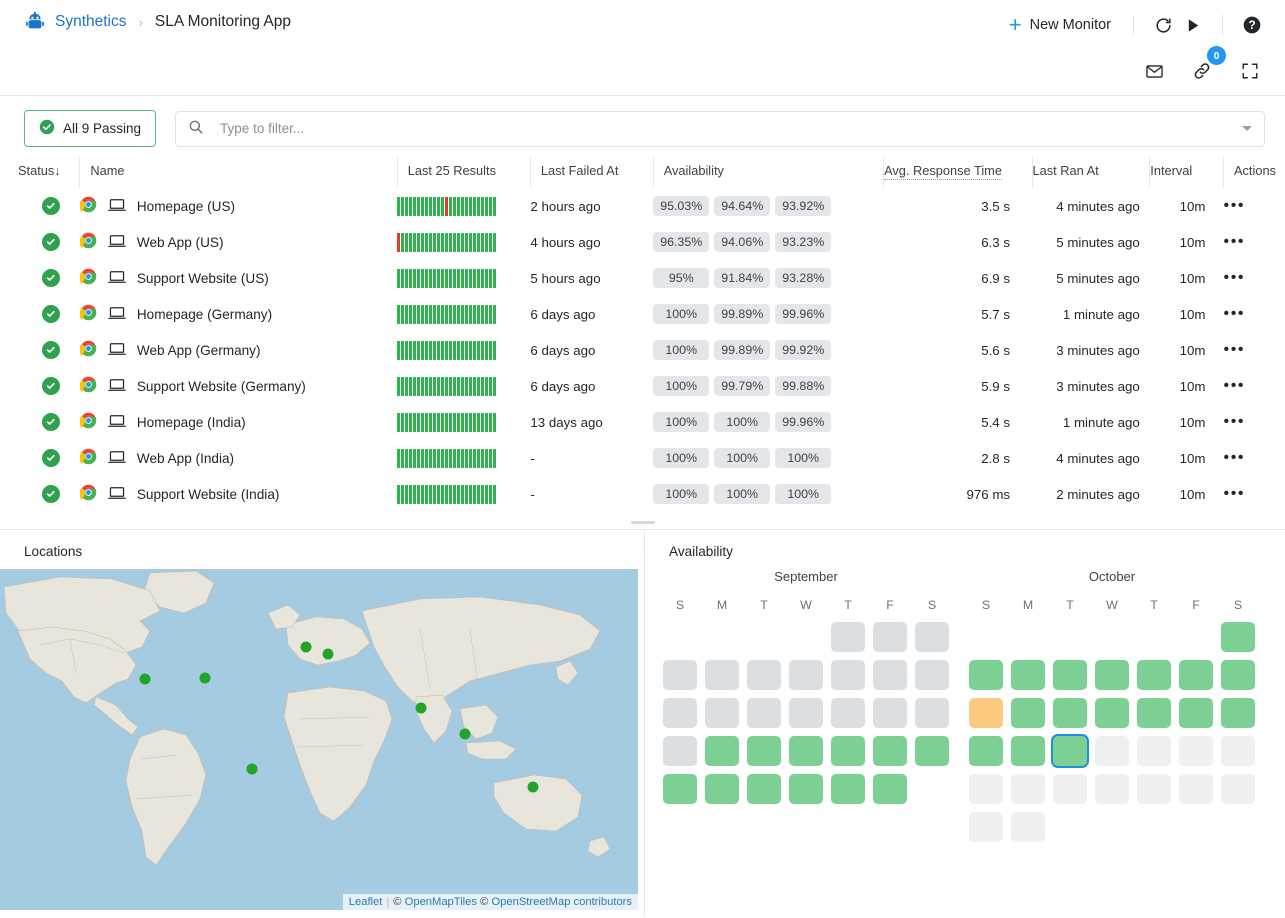 The width and height of the screenshot is (1285, 918). What do you see at coordinates (1252, 25) in the screenshot?
I see `help-icon: ?` at bounding box center [1252, 25].